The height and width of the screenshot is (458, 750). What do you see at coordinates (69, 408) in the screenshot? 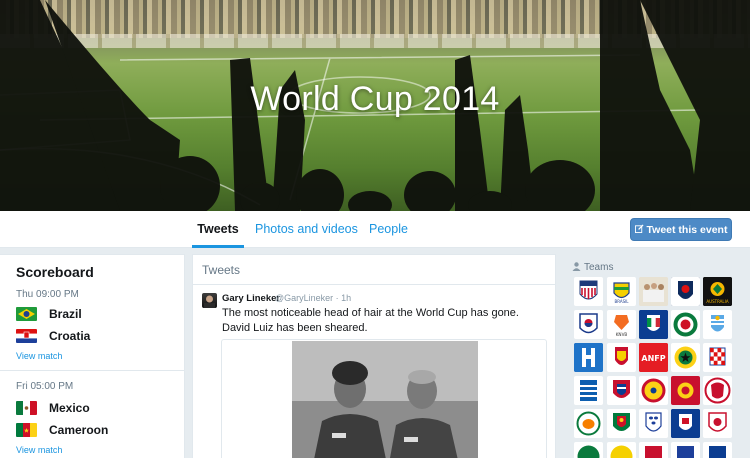
I see `team-name: Mexico` at bounding box center [69, 408].